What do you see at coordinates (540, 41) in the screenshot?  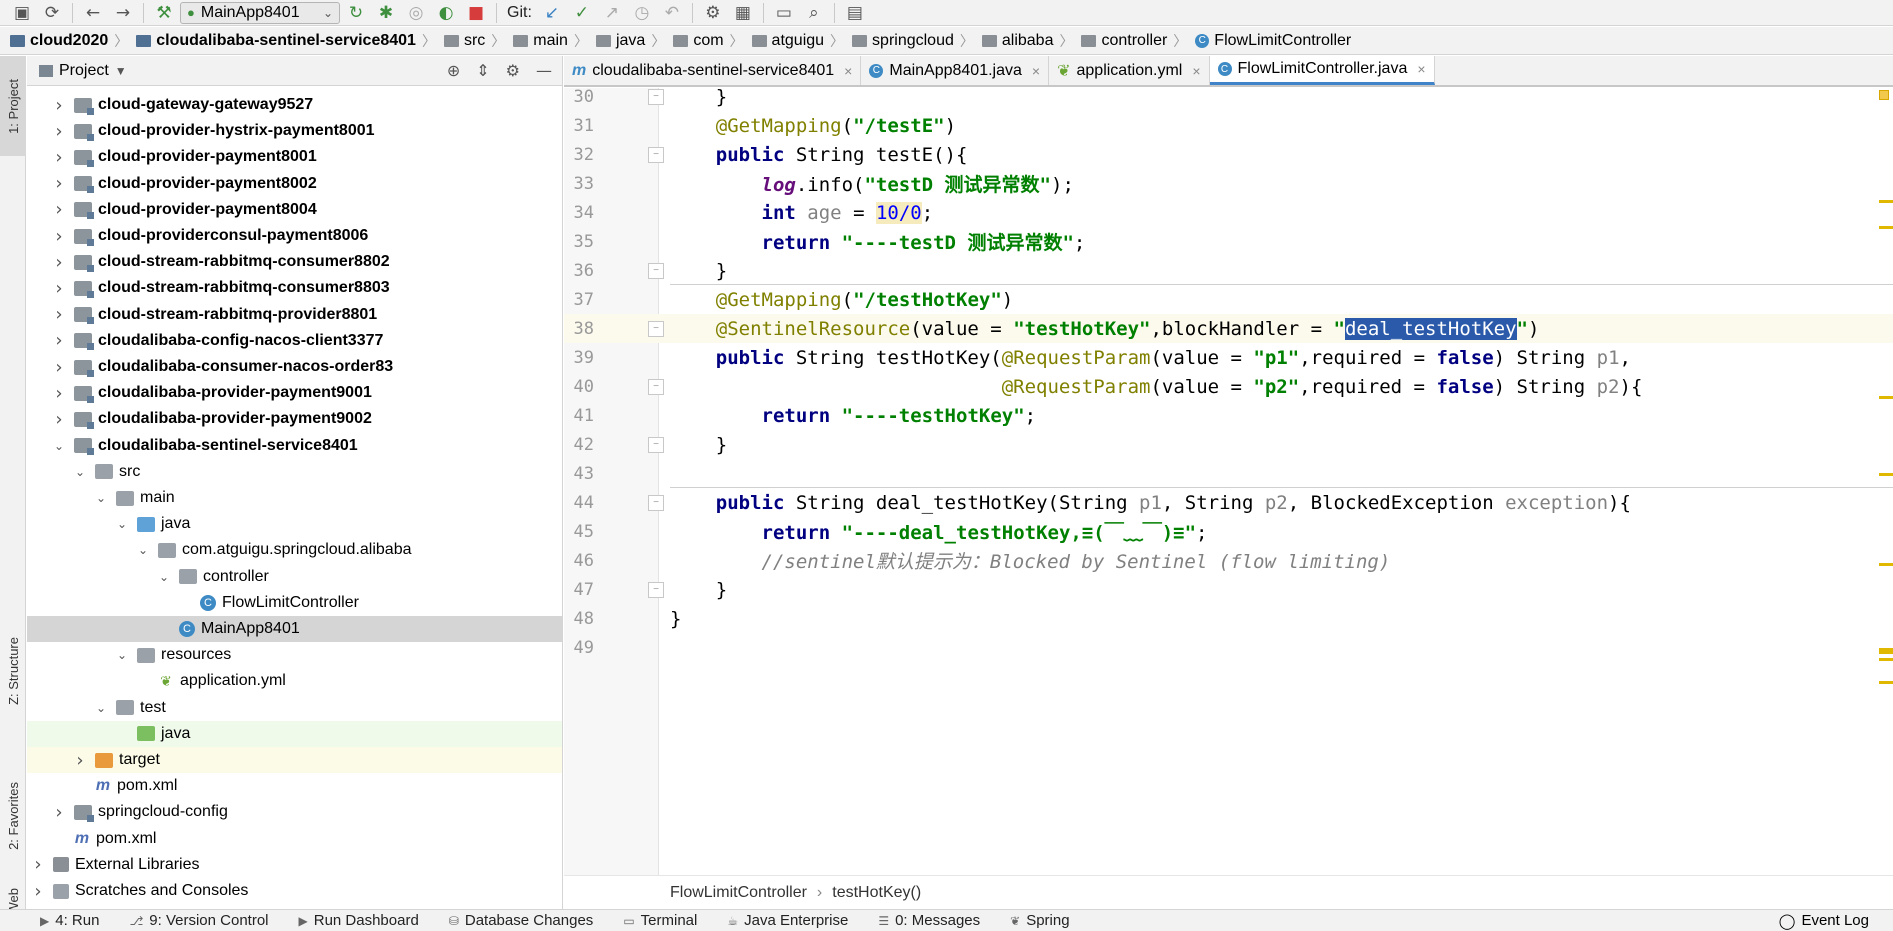 I see `breadcrumb-item: main` at bounding box center [540, 41].